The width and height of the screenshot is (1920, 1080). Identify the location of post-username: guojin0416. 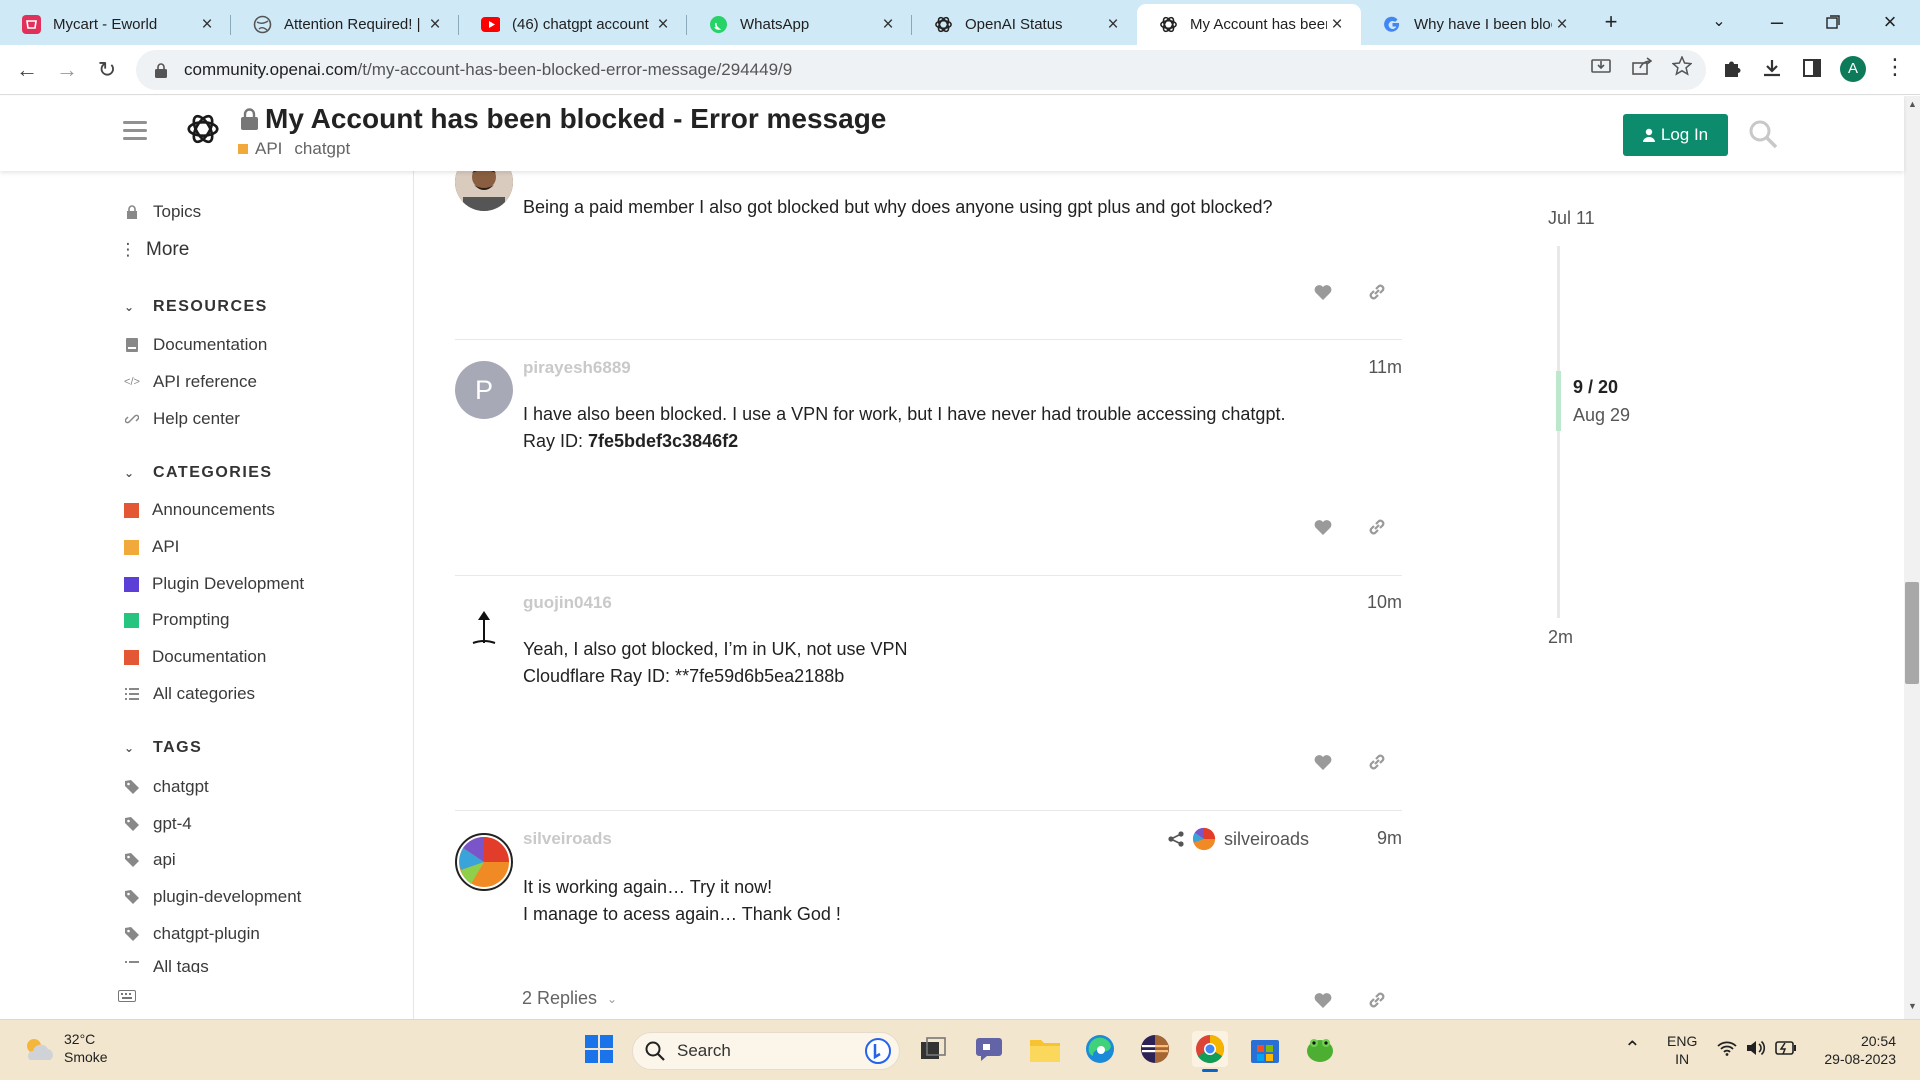
(567, 603).